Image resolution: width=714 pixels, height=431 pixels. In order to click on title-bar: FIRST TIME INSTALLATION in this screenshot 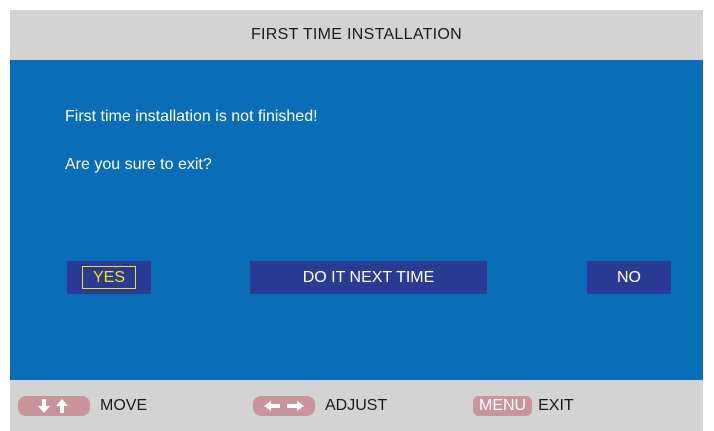, I will do `click(356, 35)`.